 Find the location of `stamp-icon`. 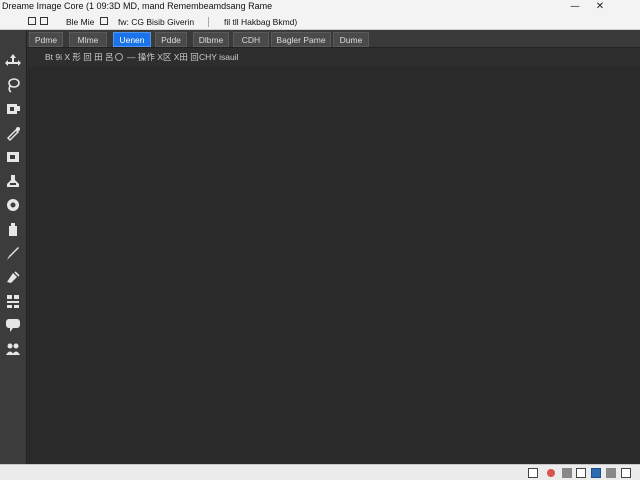

stamp-icon is located at coordinates (13, 181).